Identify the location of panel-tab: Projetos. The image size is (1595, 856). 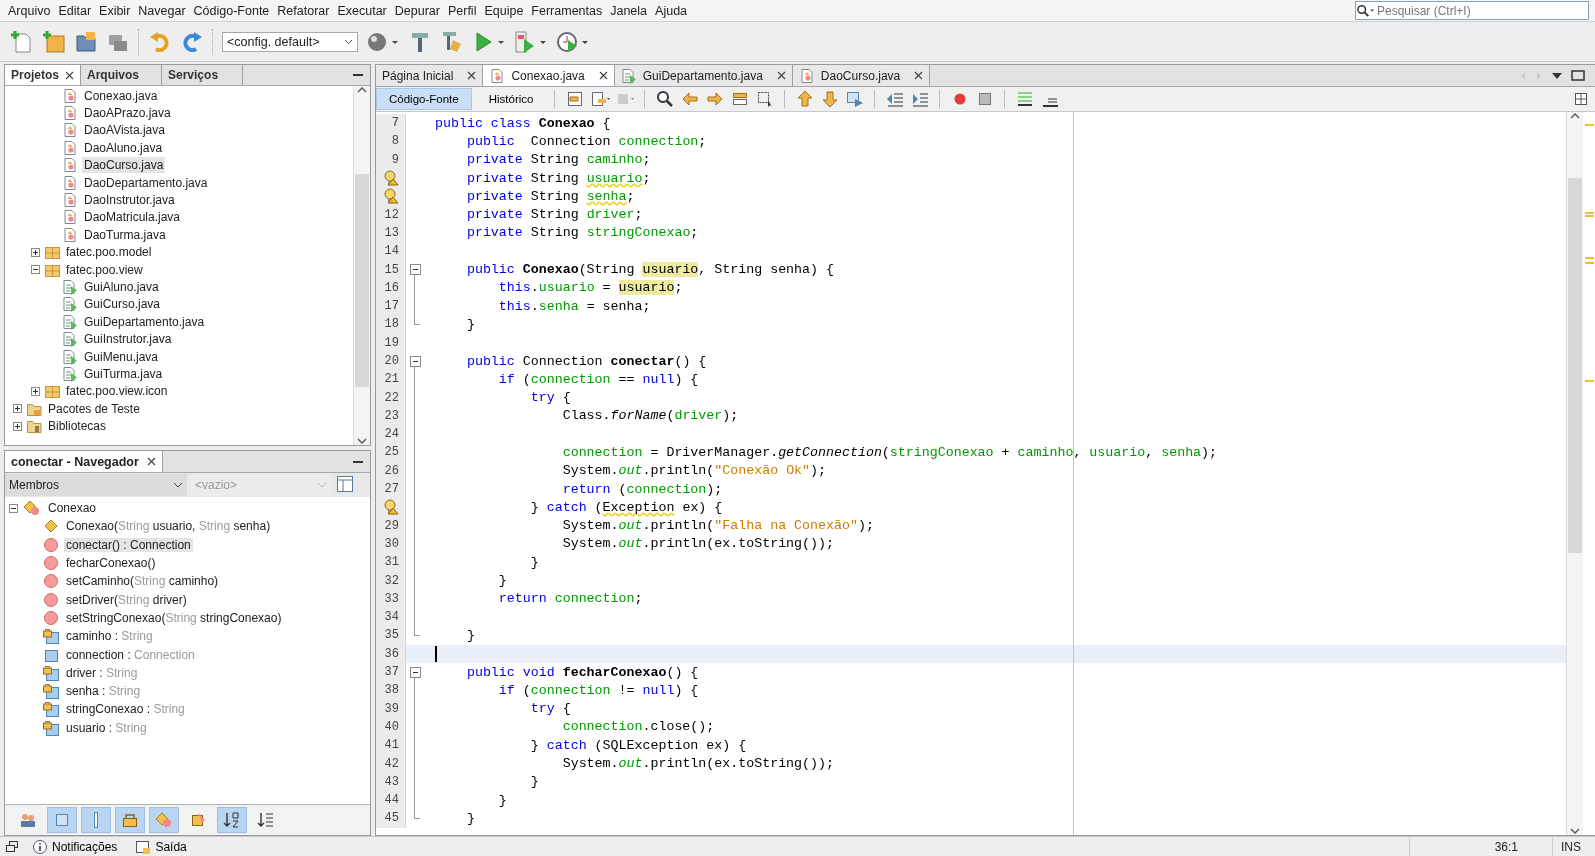
(43, 75).